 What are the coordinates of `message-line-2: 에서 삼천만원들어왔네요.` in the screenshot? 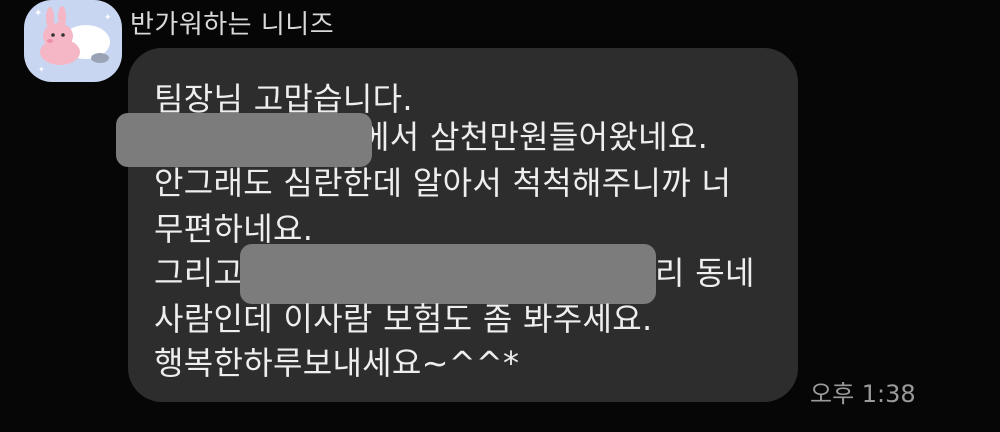 It's located at (534, 137).